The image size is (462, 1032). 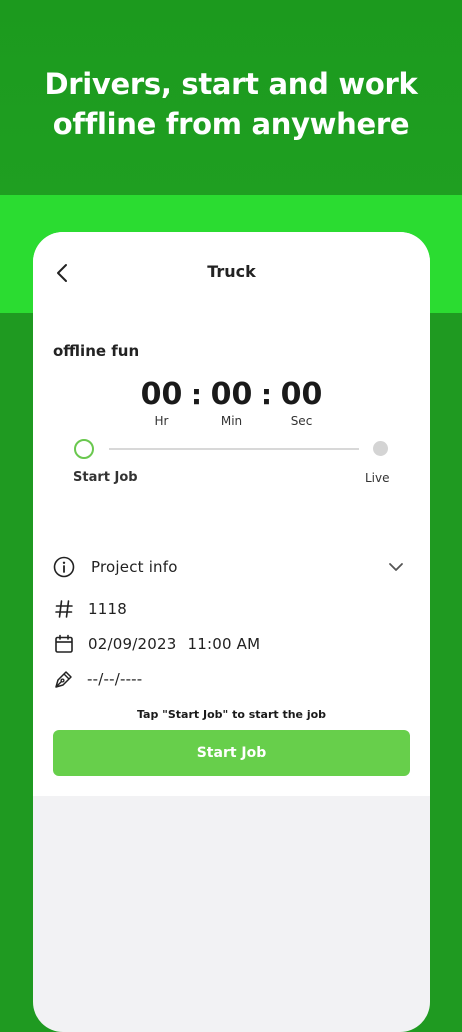 I want to click on project-info-label: Project info, so click(x=134, y=567).